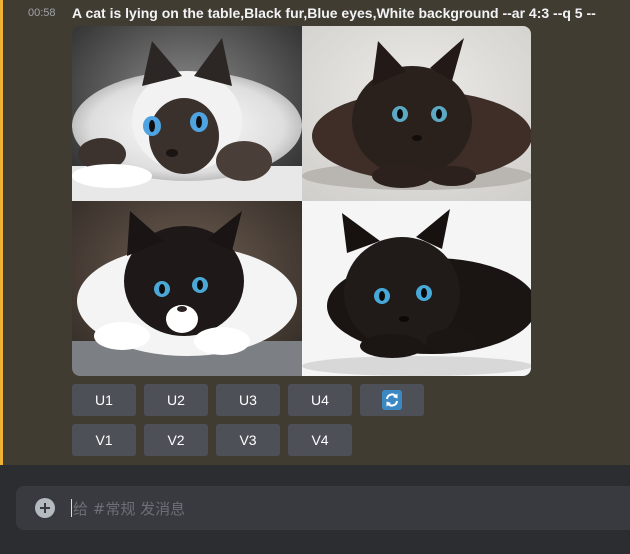  I want to click on text-caret, so click(71, 508).